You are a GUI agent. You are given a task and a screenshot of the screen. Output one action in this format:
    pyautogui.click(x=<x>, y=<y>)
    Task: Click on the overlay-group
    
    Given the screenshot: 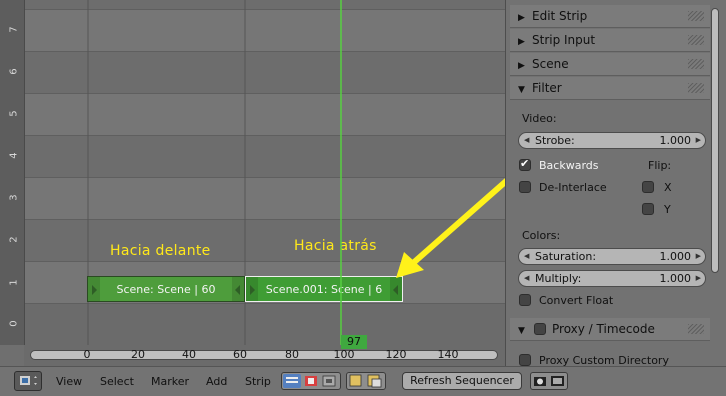 What is the action you would take?
    pyautogui.click(x=366, y=381)
    